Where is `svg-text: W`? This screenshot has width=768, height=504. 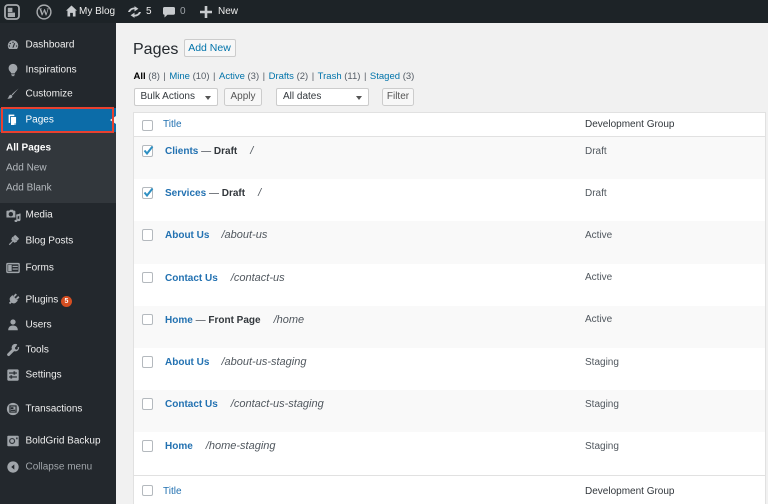
svg-text: W is located at coordinates (44, 12).